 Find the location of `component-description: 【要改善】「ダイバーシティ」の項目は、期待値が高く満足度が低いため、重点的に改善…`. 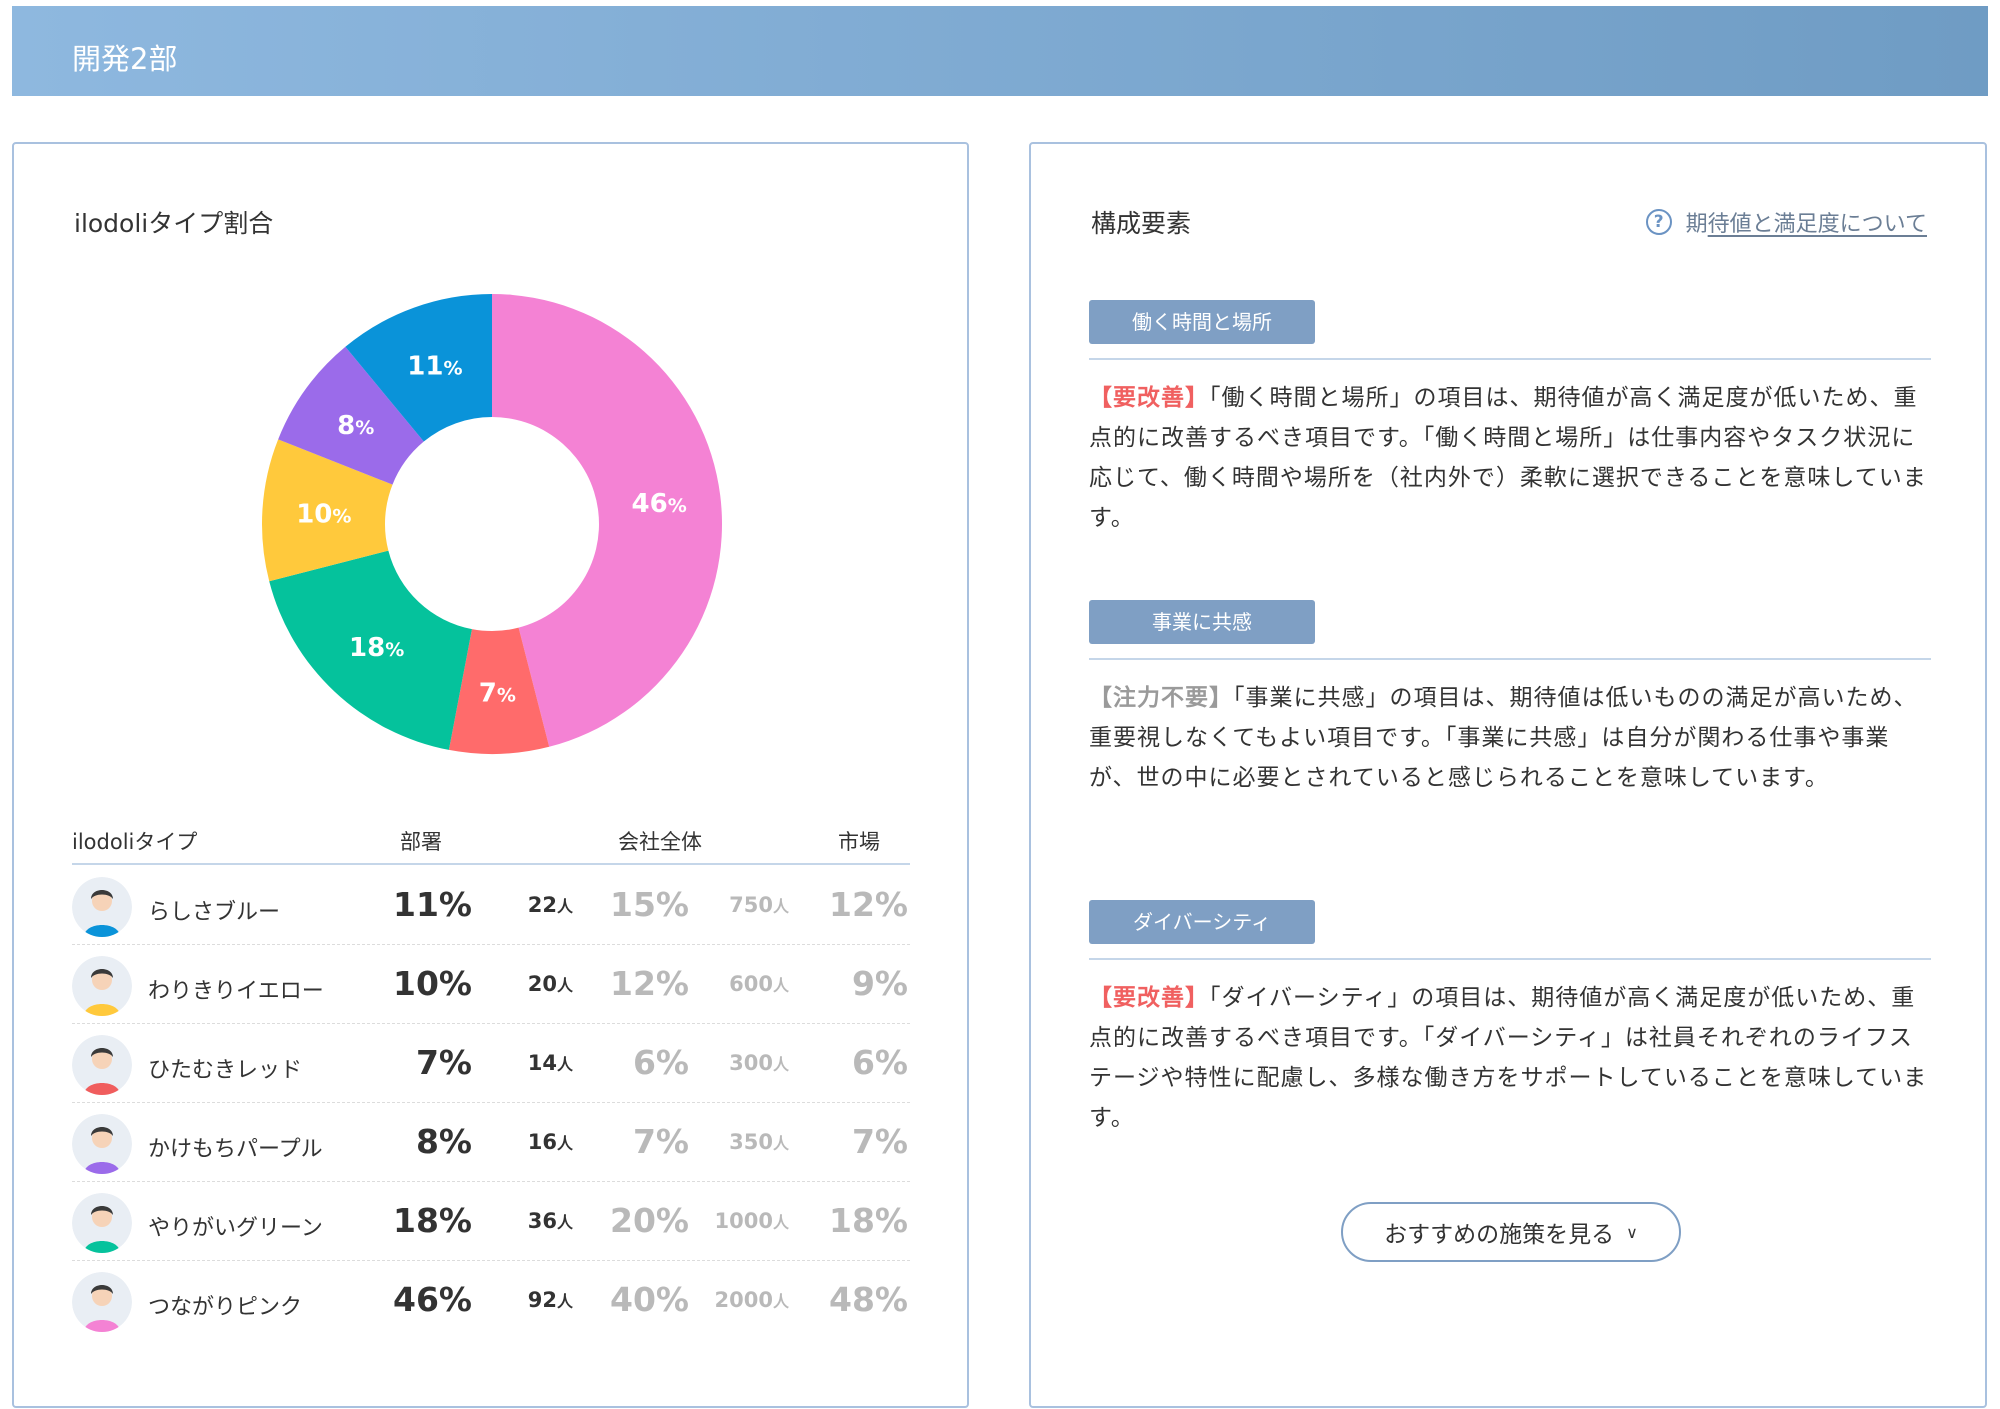

component-description: 【要改善】「ダイバーシティ」の項目は、期待値が高く満足度が低いため、重点的に改善… is located at coordinates (1510, 1058).